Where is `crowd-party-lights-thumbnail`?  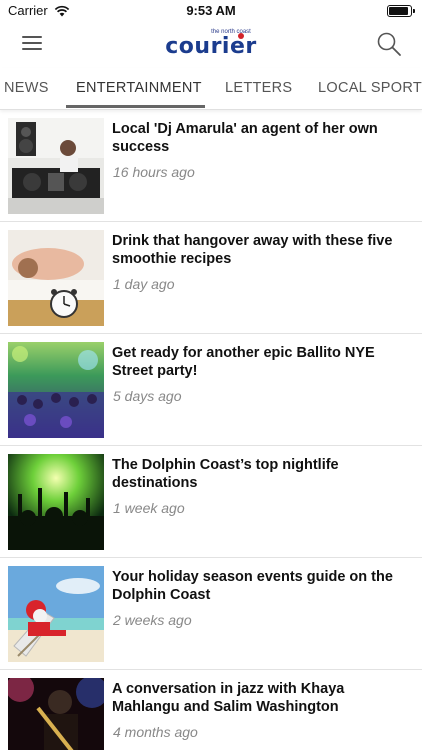
crowd-party-lights-thumbnail is located at coordinates (56, 390).